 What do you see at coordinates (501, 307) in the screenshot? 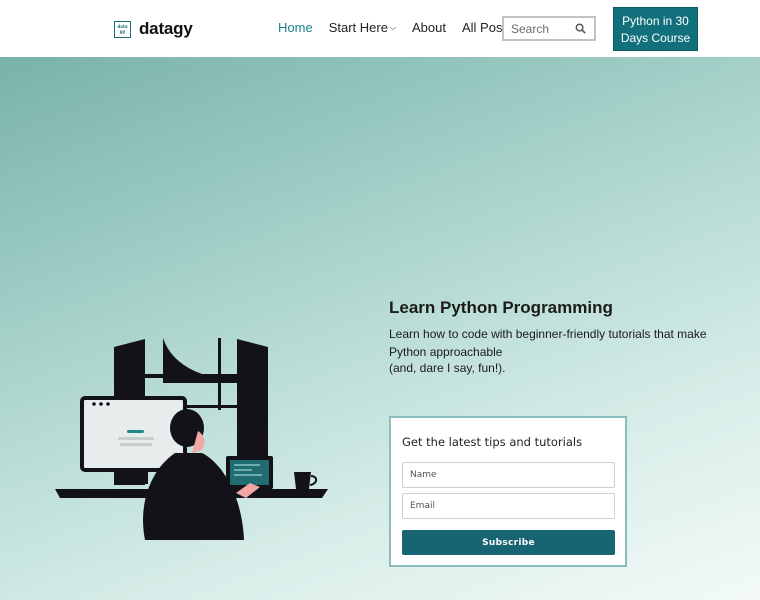
I see `hero-title: Learn Python Programming` at bounding box center [501, 307].